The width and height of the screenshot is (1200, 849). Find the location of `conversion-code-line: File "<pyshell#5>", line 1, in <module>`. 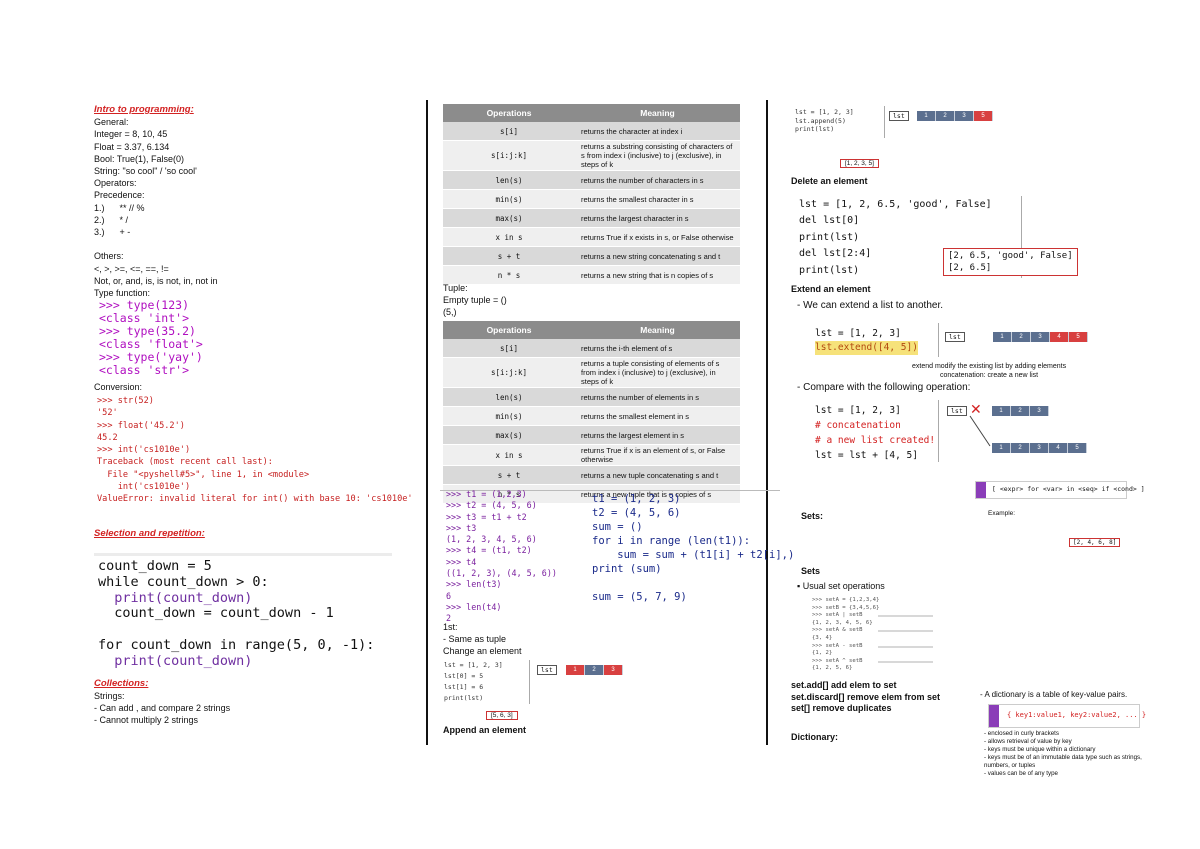

conversion-code-line: File "<pyshell#5>", line 1, in <module> is located at coordinates (203, 474).